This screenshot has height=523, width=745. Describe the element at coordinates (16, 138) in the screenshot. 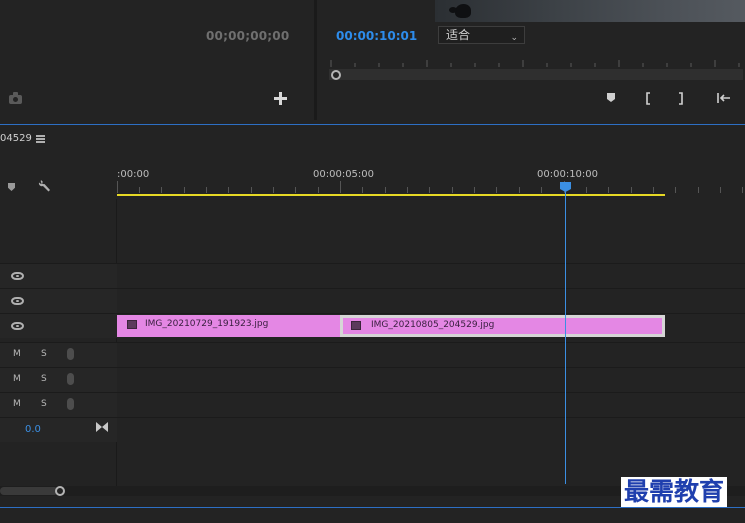

I see `sequence-tab-title: 04529` at that location.